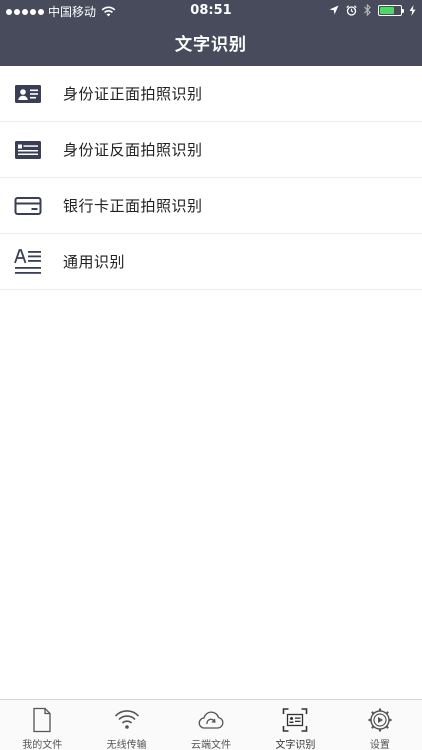 This screenshot has height=750, width=422. What do you see at coordinates (211, 745) in the screenshot?
I see `tab-label: 云端文件` at bounding box center [211, 745].